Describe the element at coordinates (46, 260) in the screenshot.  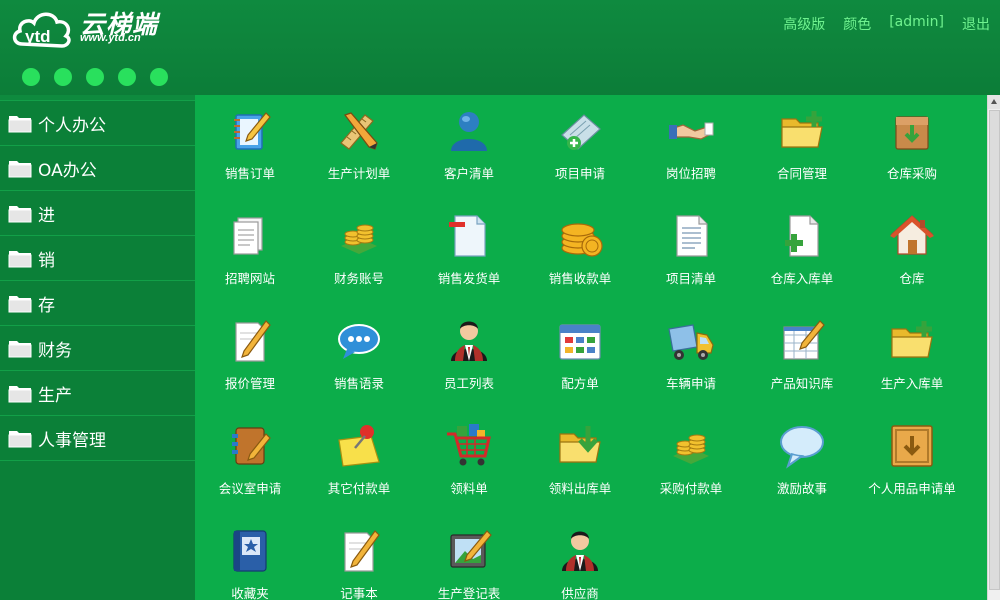
I see `sidebar-item-label: 销` at that location.